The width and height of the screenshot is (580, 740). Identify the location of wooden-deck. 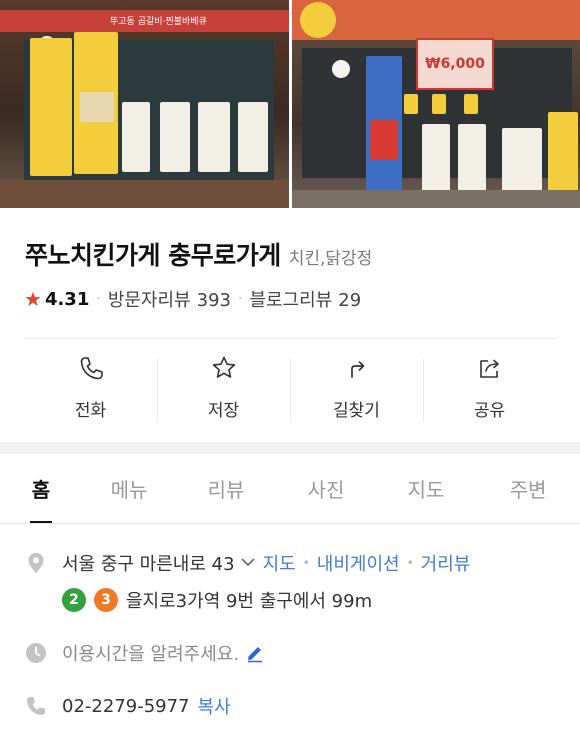
(144, 194).